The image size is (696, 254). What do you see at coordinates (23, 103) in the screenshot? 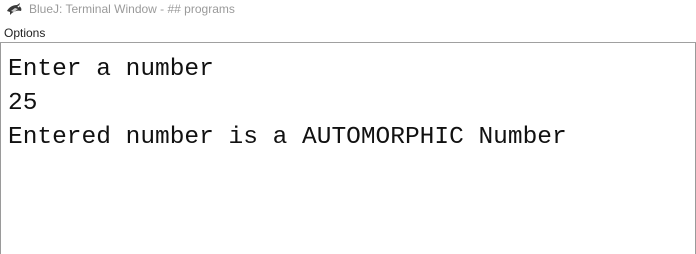
I see `terminal-line-input: 25` at bounding box center [23, 103].